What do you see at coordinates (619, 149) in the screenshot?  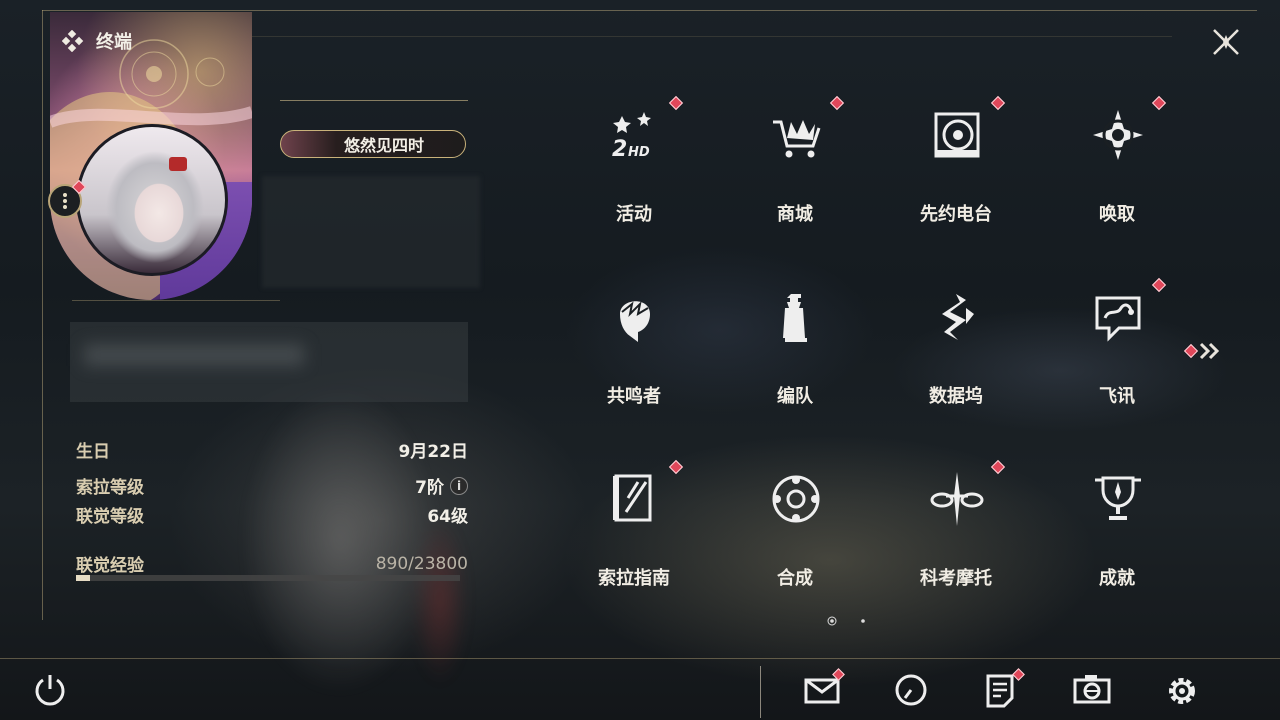 I see `svg-text: 2` at bounding box center [619, 149].